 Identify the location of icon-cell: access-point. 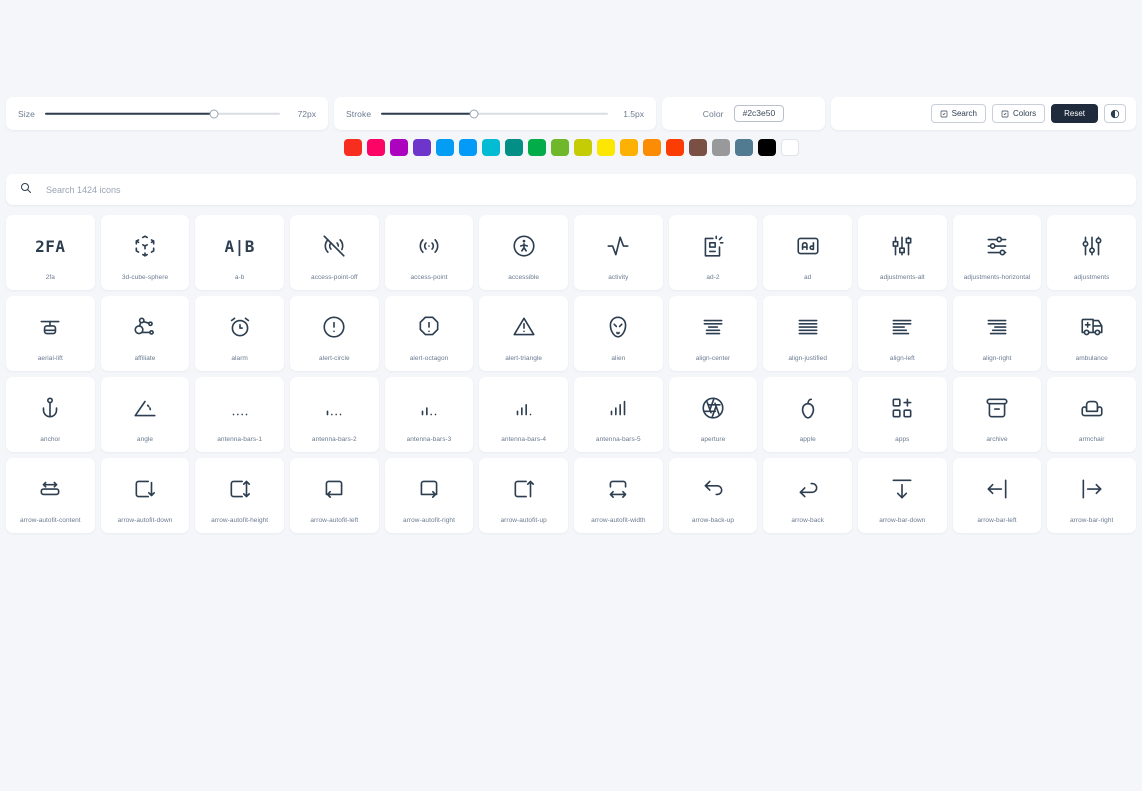
(429, 252).